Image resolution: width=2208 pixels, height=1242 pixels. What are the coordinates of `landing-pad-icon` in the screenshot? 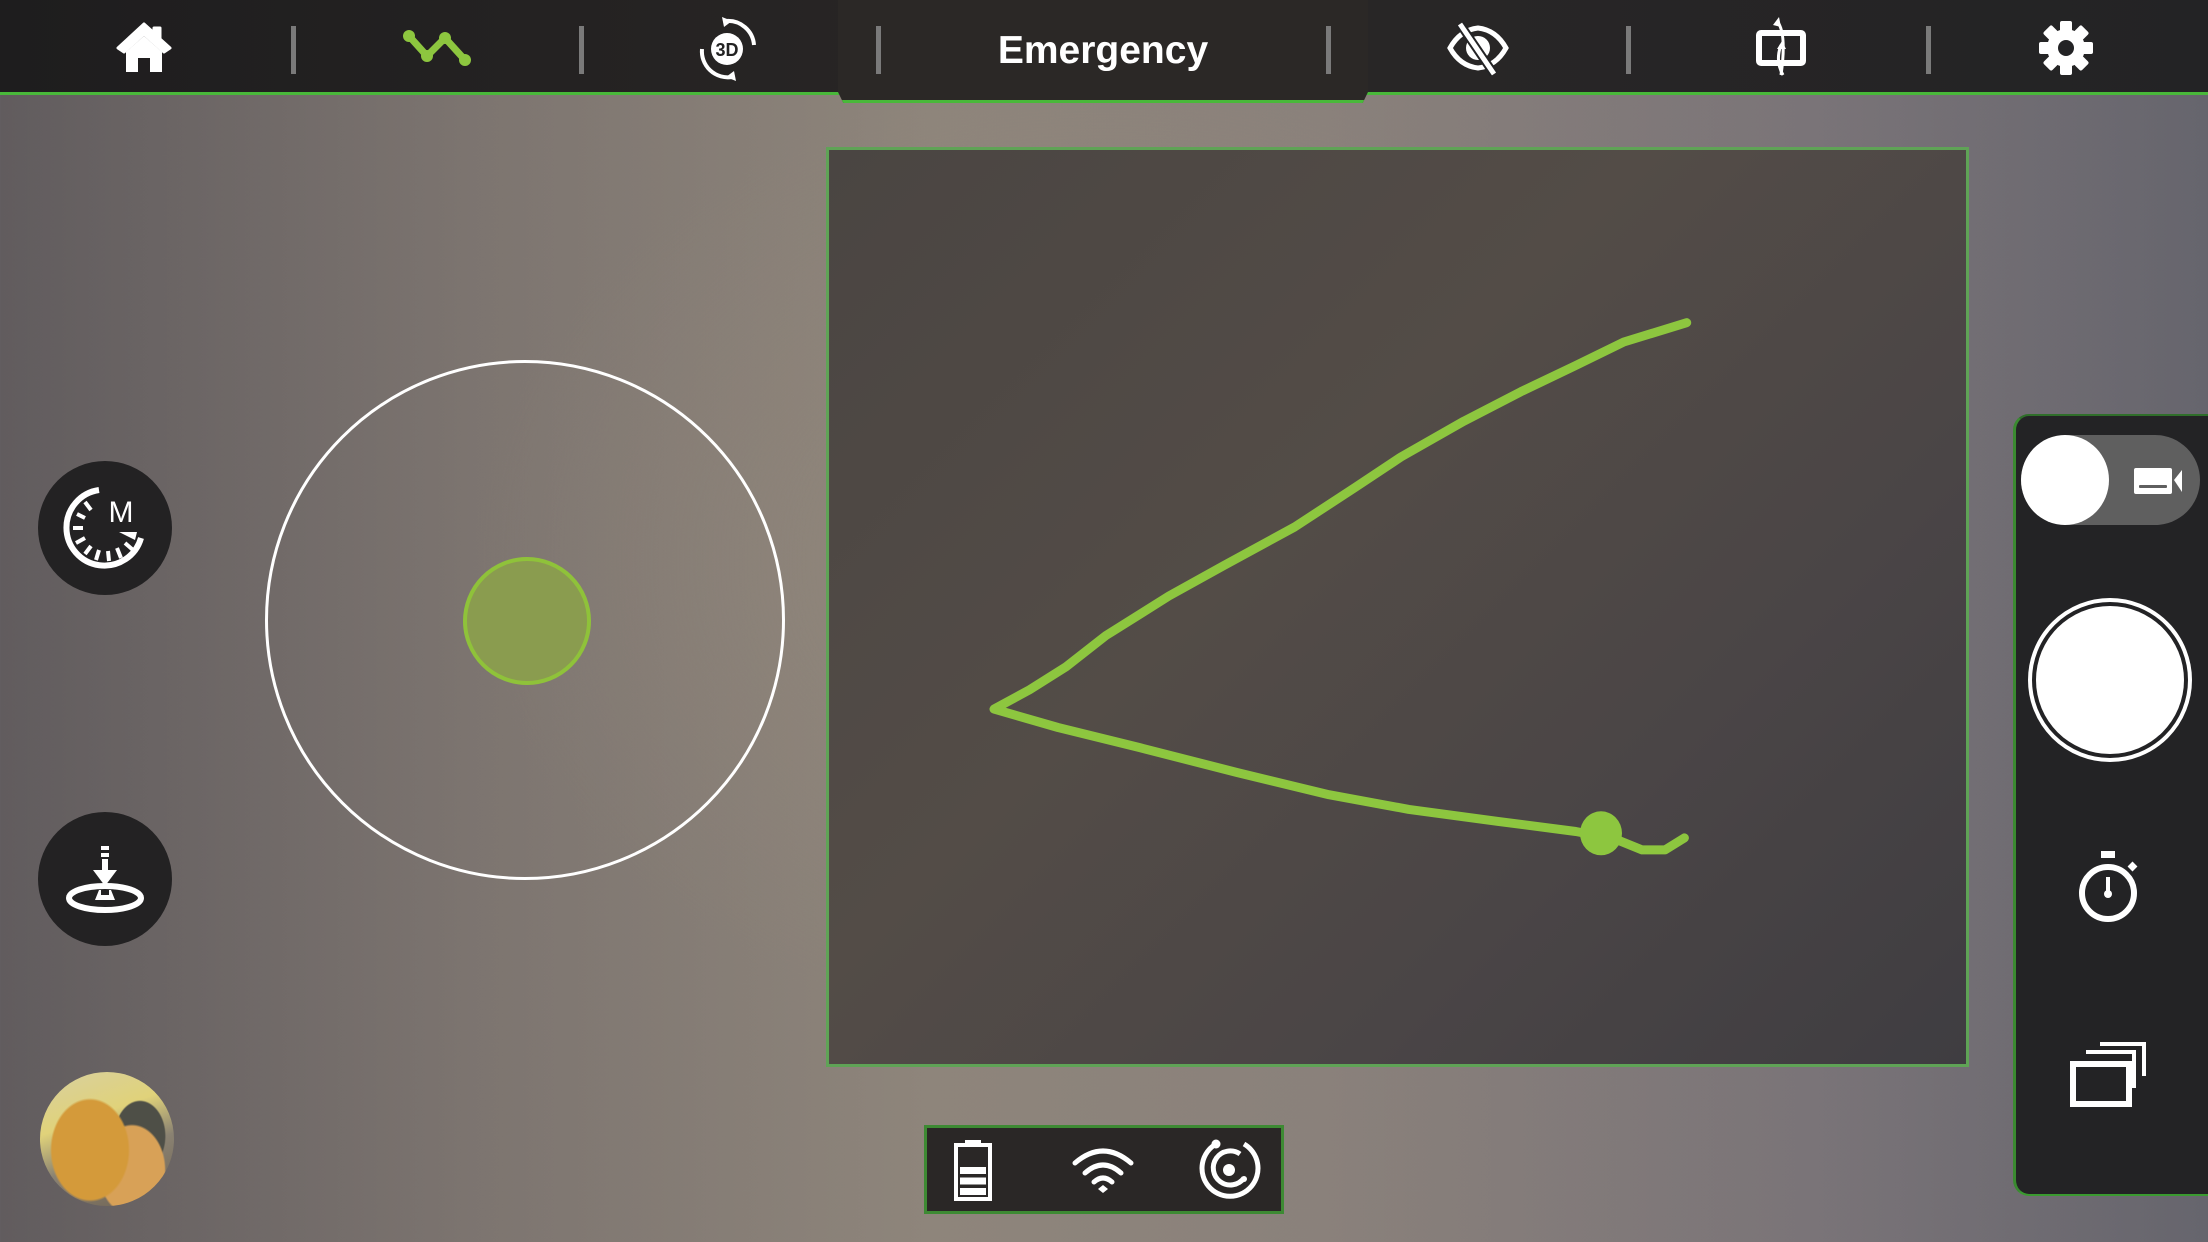 It's located at (105, 879).